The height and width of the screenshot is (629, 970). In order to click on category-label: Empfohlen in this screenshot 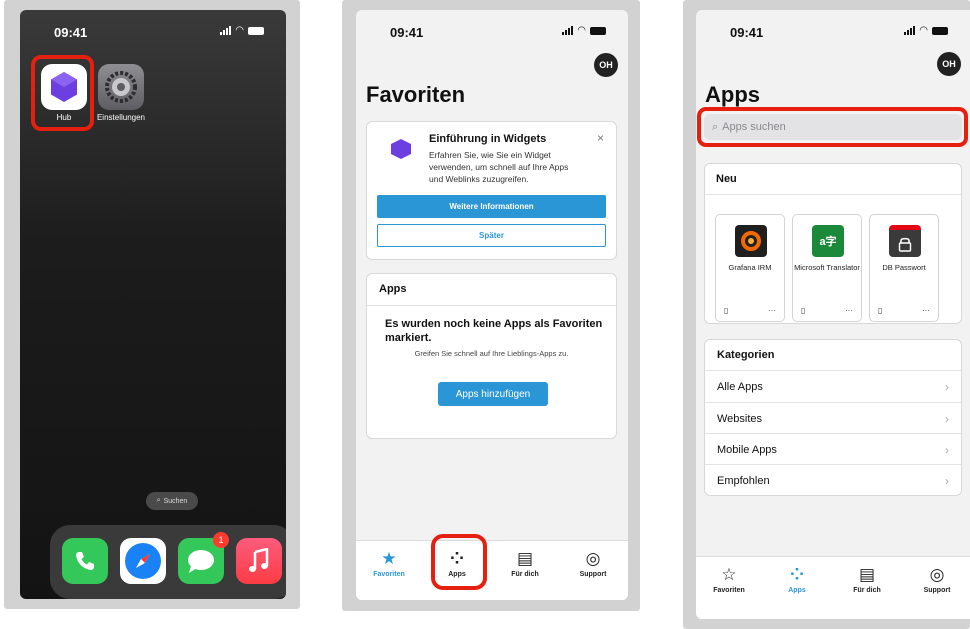, I will do `click(743, 480)`.